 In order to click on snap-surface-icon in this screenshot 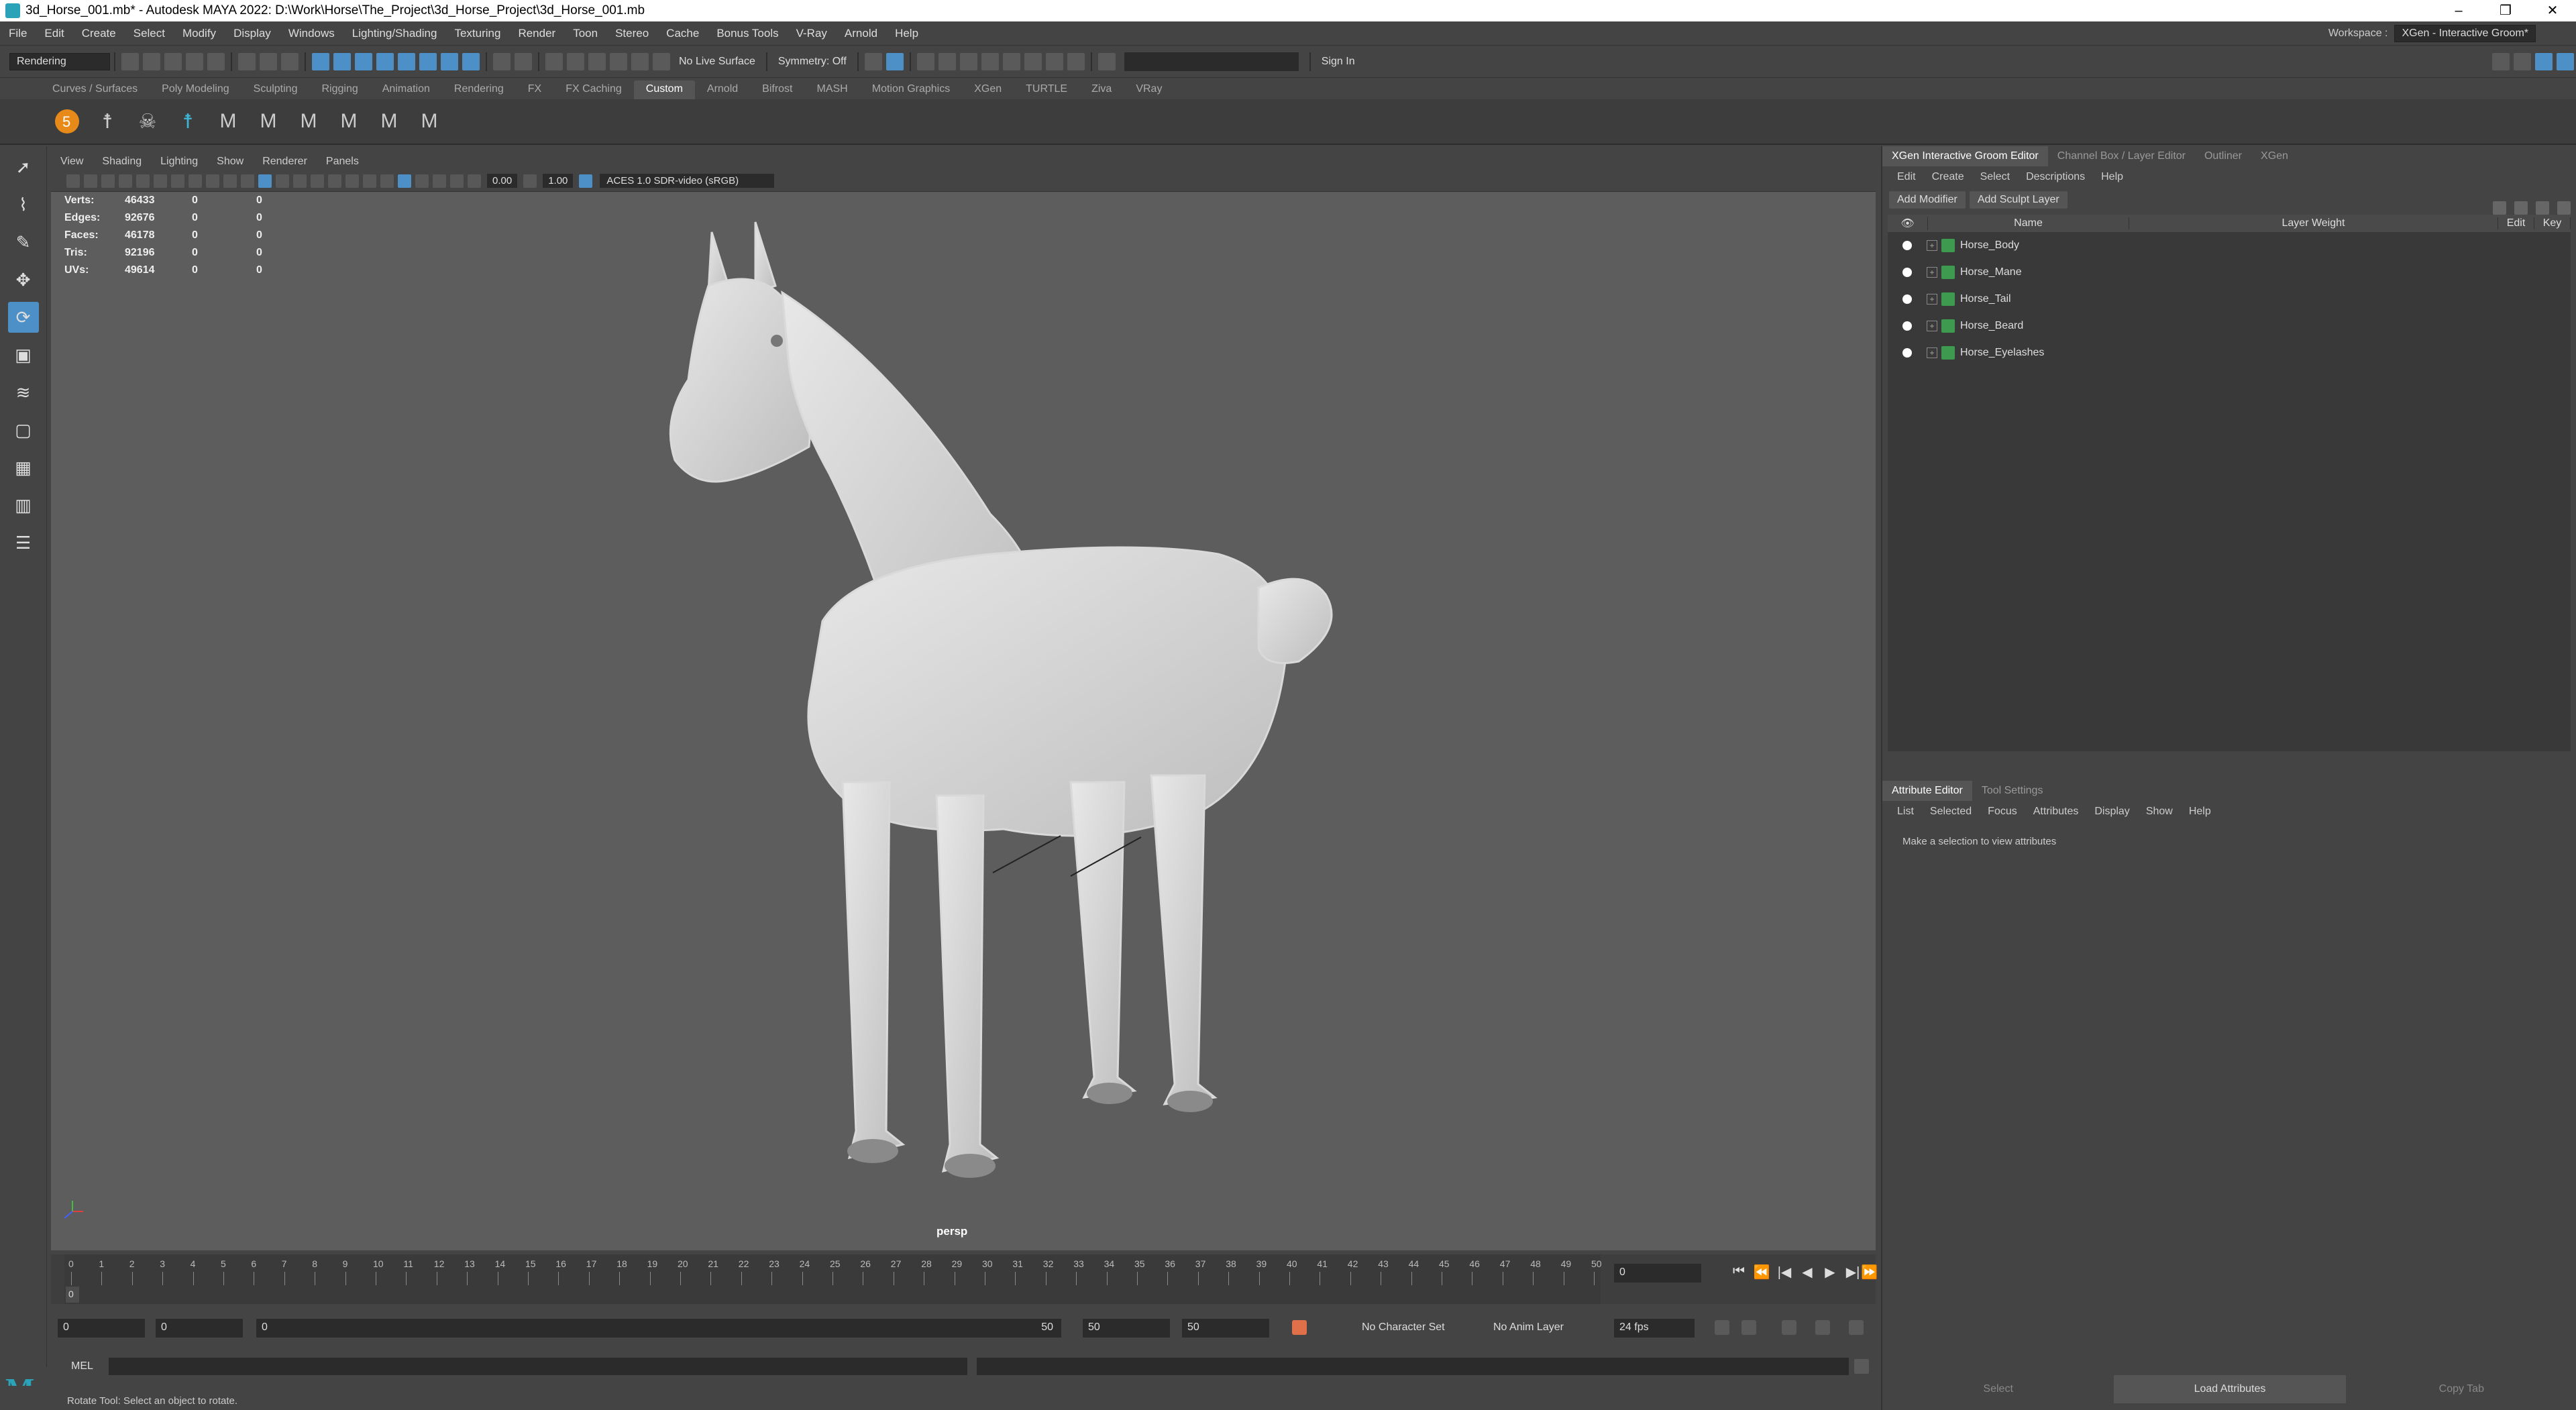, I will do `click(640, 61)`.